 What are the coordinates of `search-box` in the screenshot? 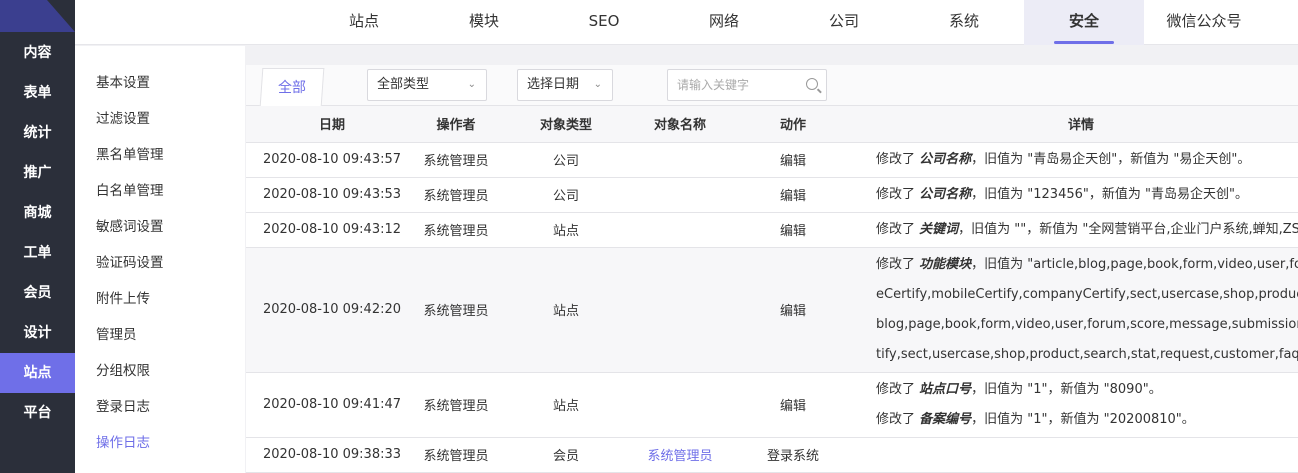 It's located at (747, 85).